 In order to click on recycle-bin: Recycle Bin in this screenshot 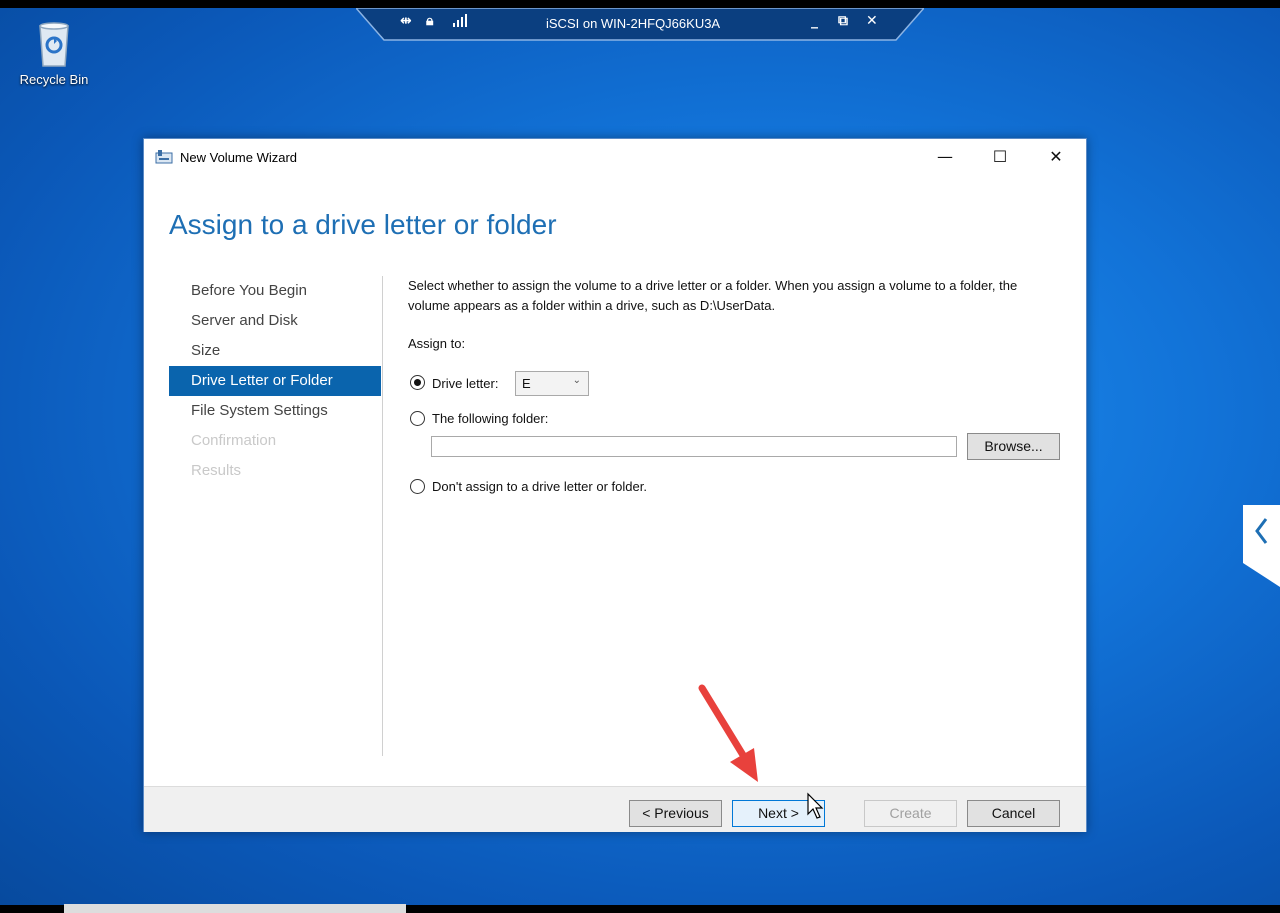, I will do `click(54, 53)`.